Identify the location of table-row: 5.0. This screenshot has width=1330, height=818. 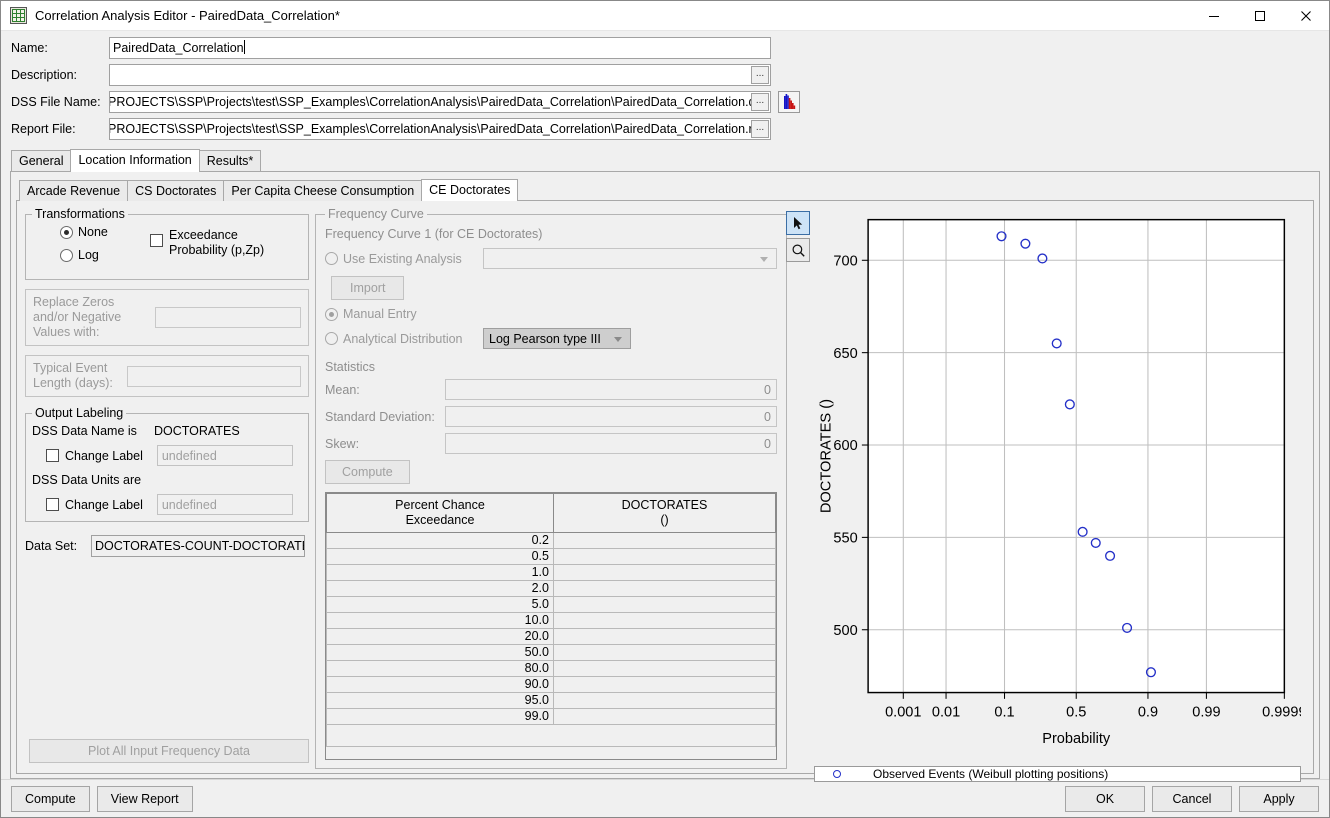
(551, 604).